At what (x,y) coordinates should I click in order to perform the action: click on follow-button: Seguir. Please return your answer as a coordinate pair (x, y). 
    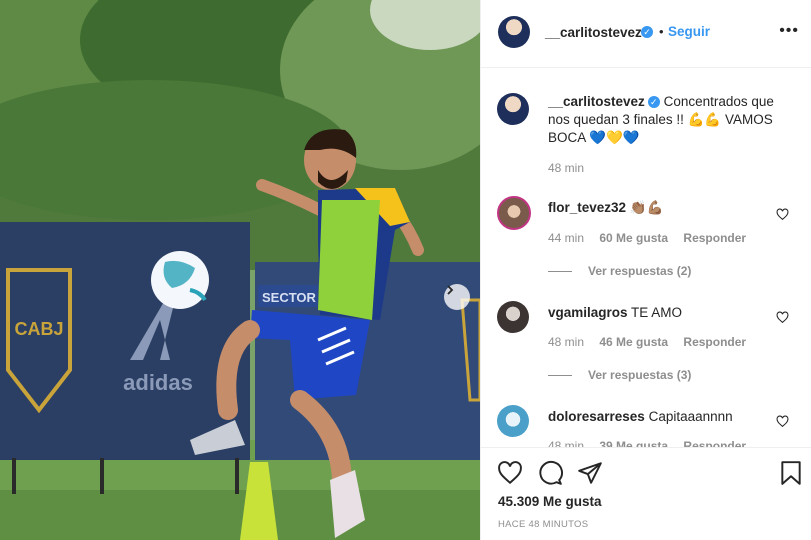
    Looking at the image, I should click on (689, 31).